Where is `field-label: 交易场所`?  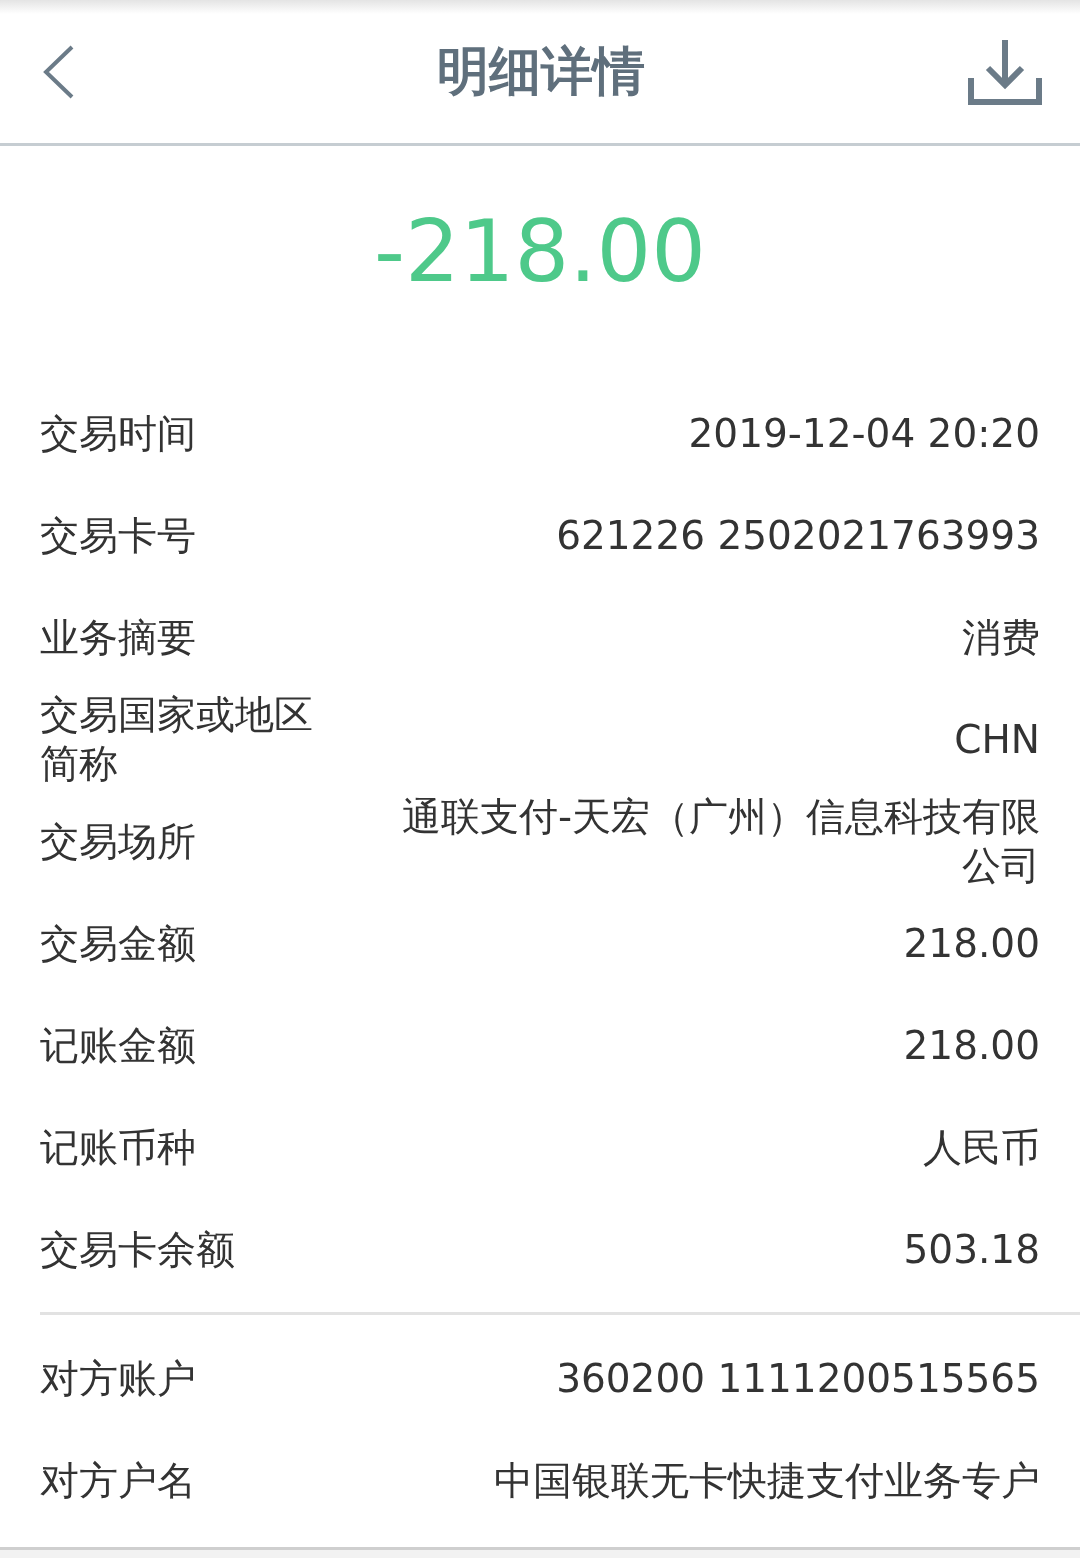
field-label: 交易场所 is located at coordinates (118, 841).